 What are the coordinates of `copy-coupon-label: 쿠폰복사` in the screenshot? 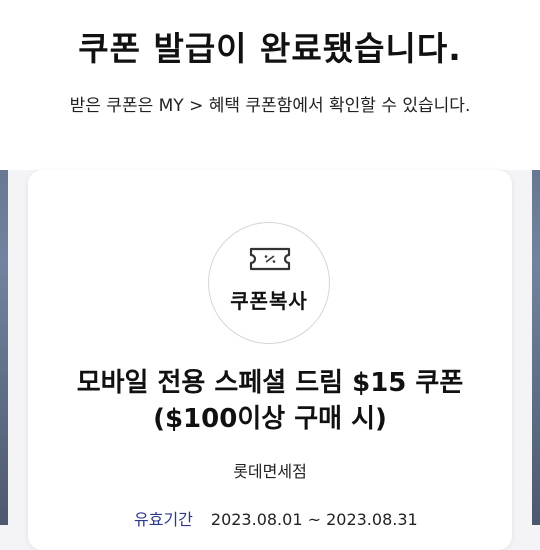 It's located at (269, 301).